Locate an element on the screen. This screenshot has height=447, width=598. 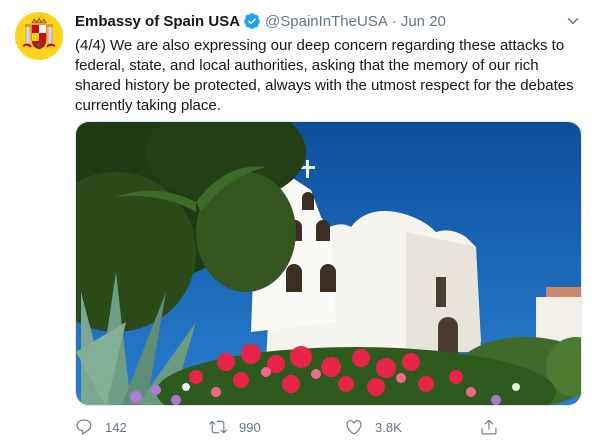
like-button: 3.8K is located at coordinates (373, 427).